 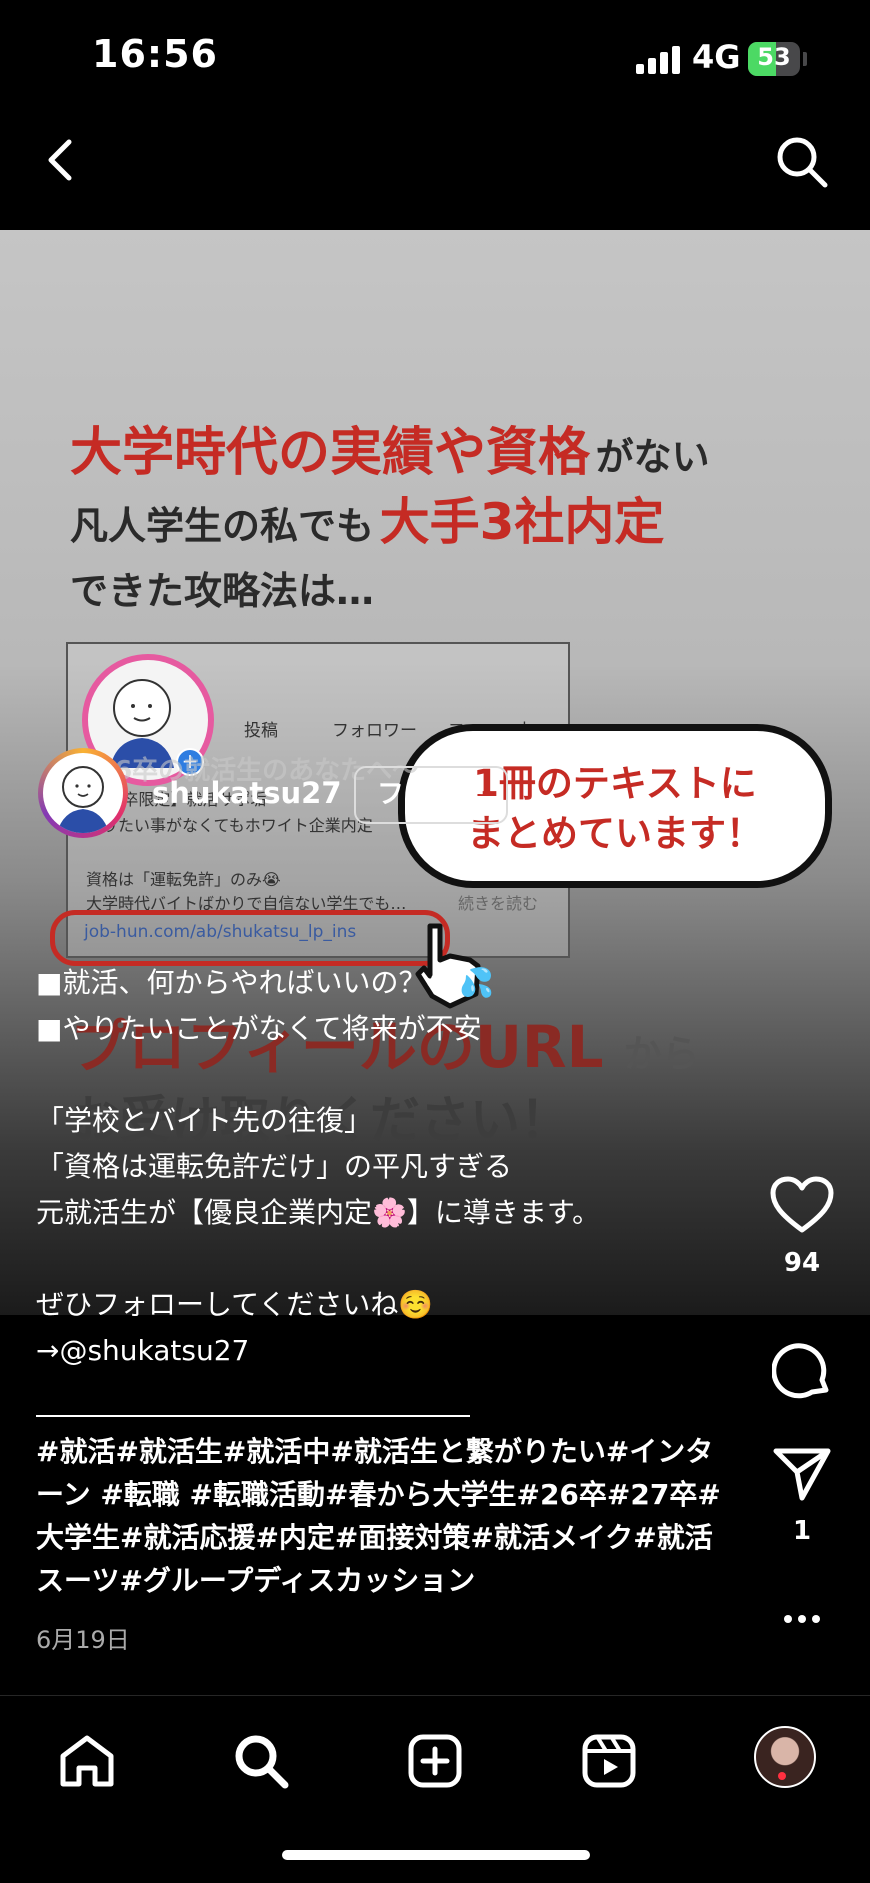 What do you see at coordinates (782, 1776) in the screenshot?
I see `notification-dot` at bounding box center [782, 1776].